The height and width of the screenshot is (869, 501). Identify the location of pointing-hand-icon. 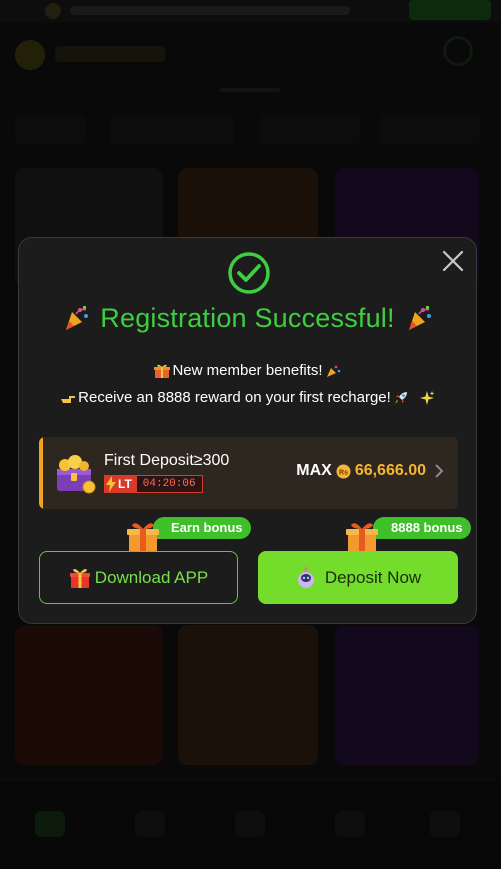
(68, 399).